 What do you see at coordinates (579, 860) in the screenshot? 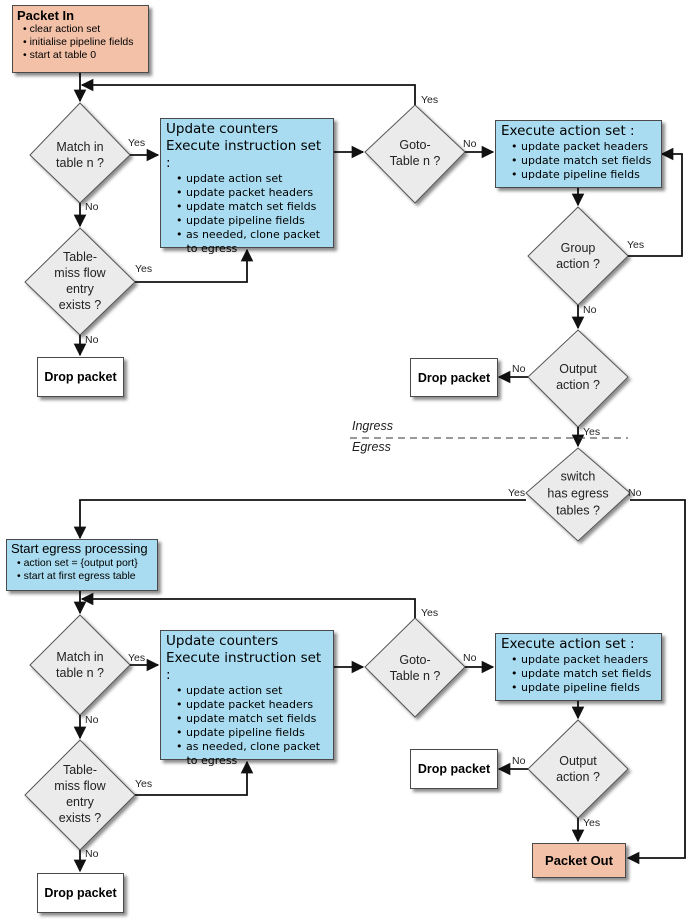
I see `packet-out-box: Packet Out` at bounding box center [579, 860].